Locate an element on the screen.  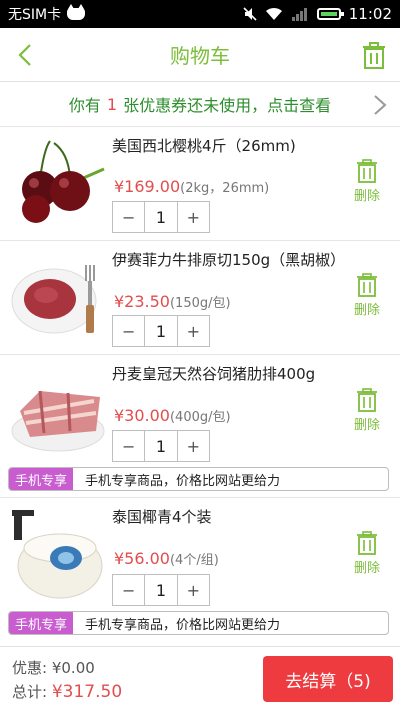
product-name: 泰国椰青4个装 is located at coordinates (227, 517).